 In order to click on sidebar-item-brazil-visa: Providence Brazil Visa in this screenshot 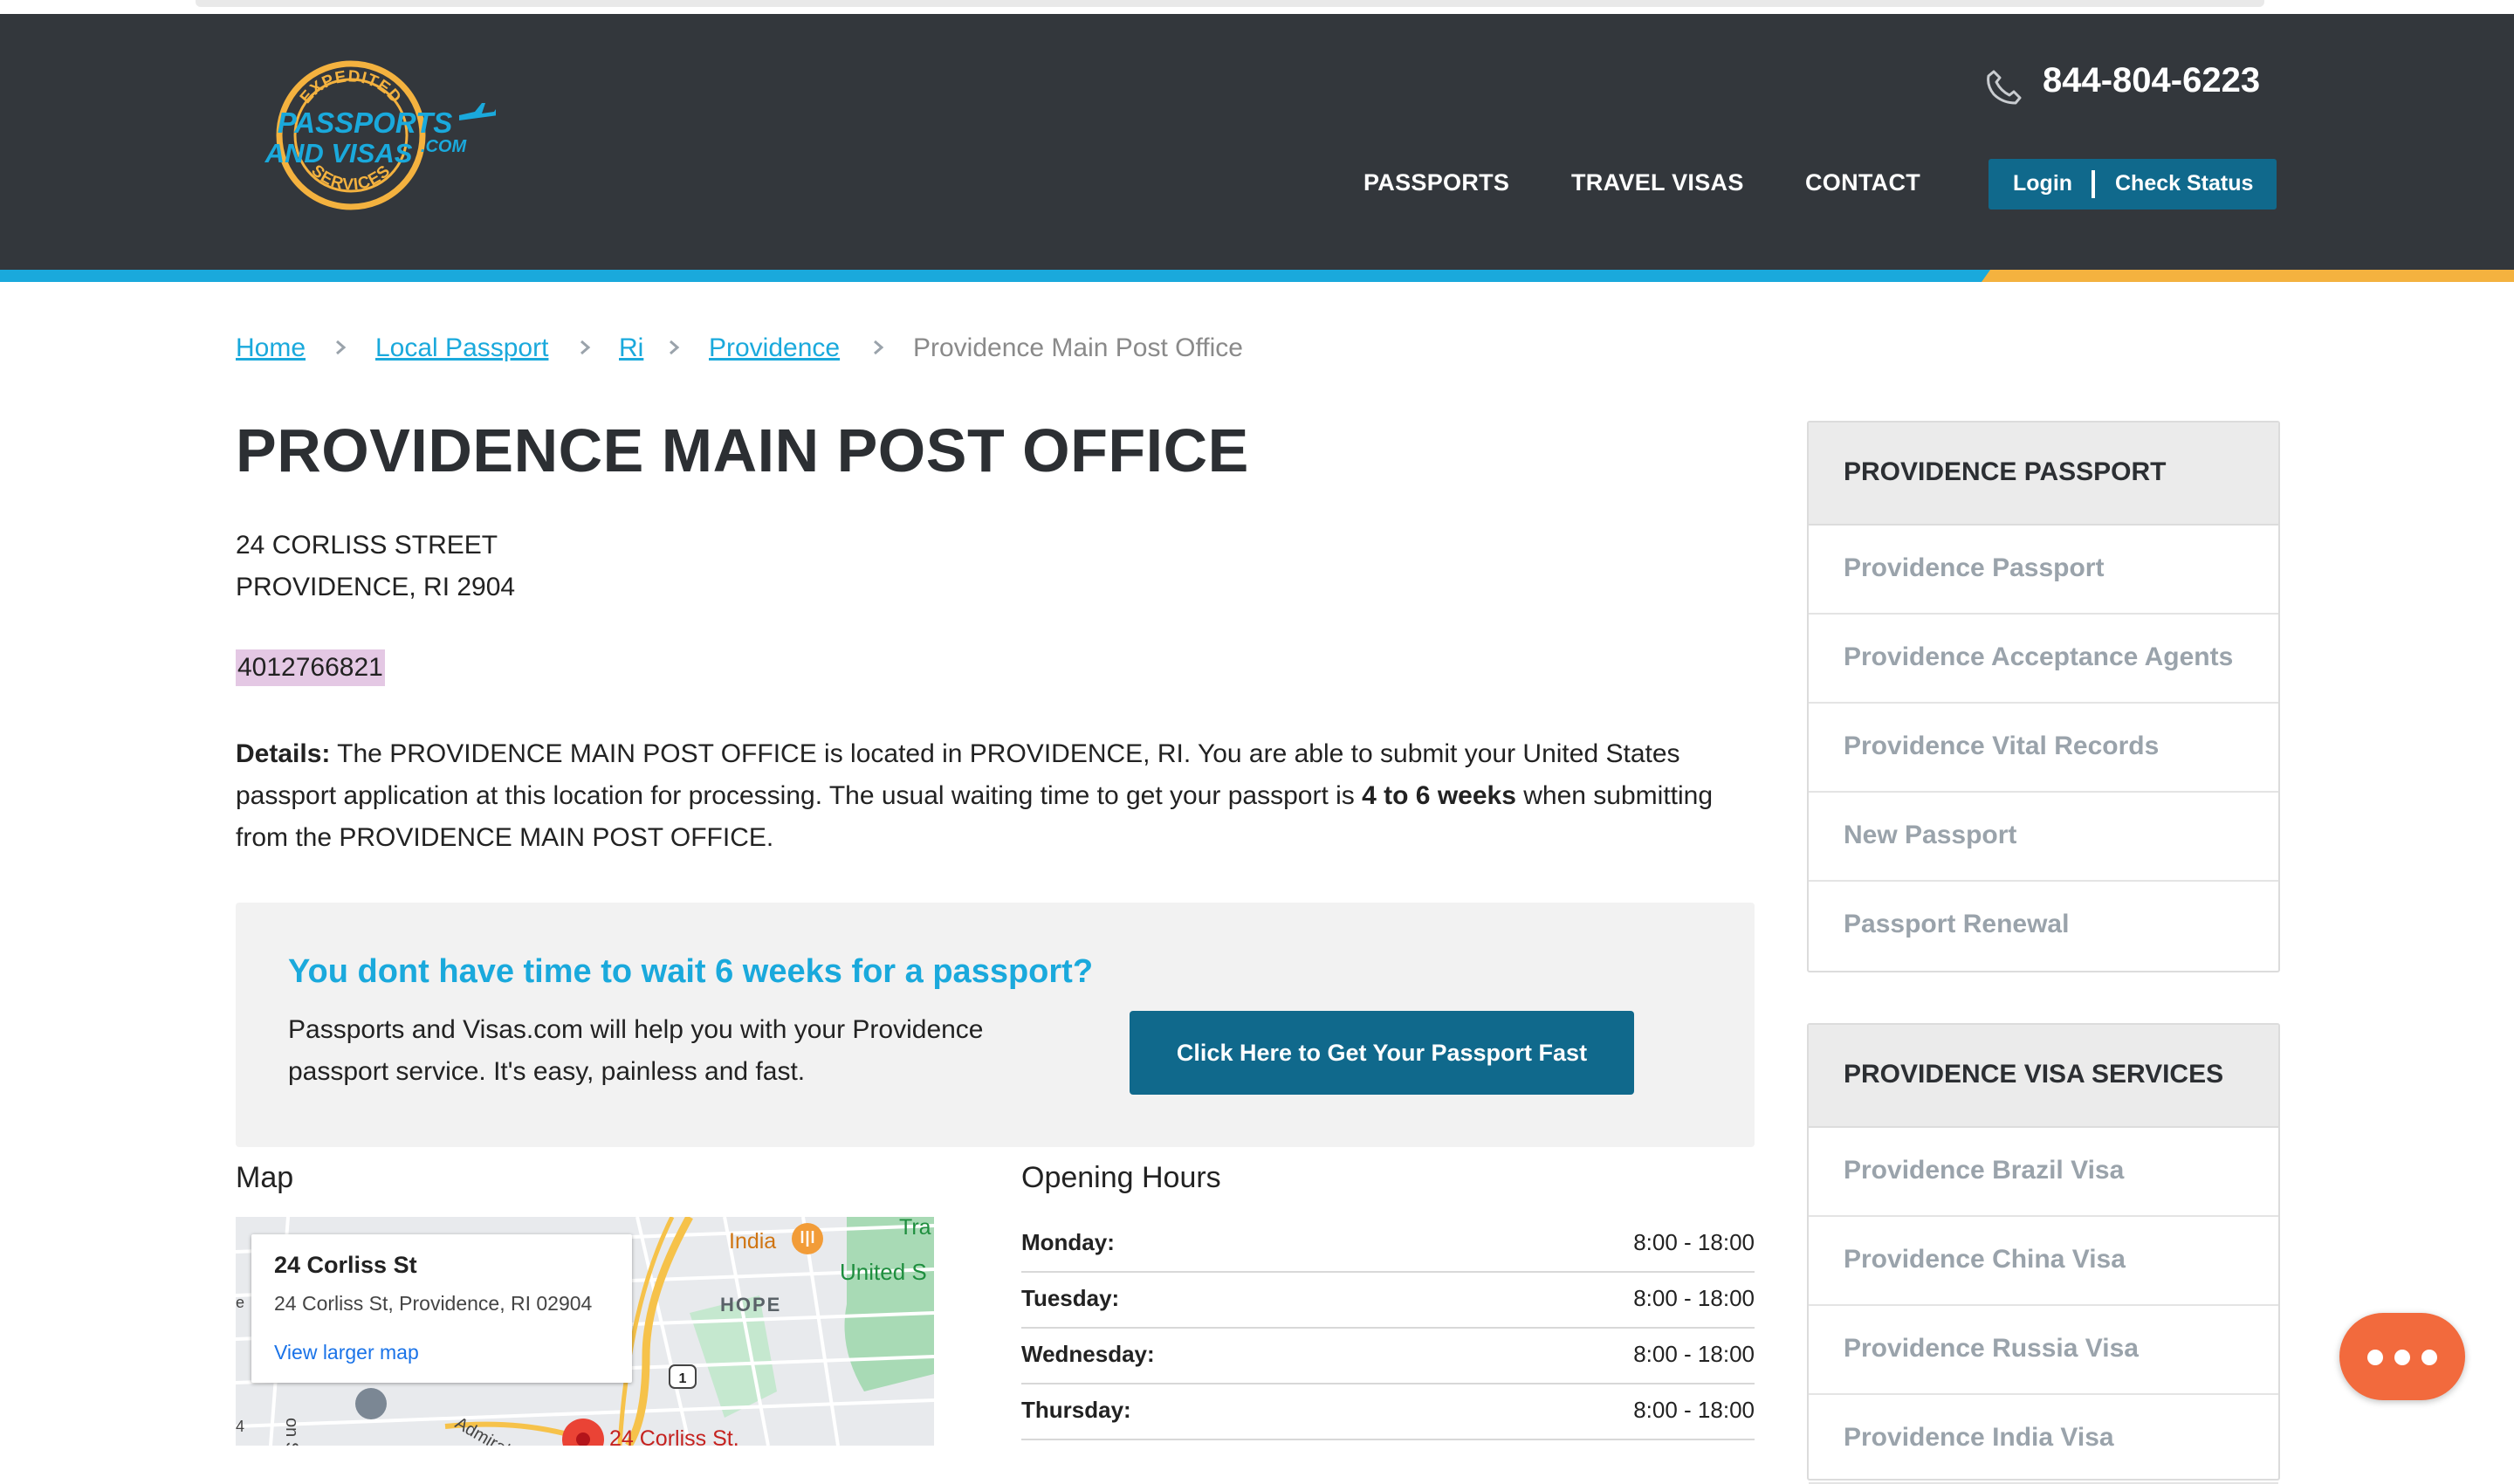, I will do `click(2043, 1172)`.